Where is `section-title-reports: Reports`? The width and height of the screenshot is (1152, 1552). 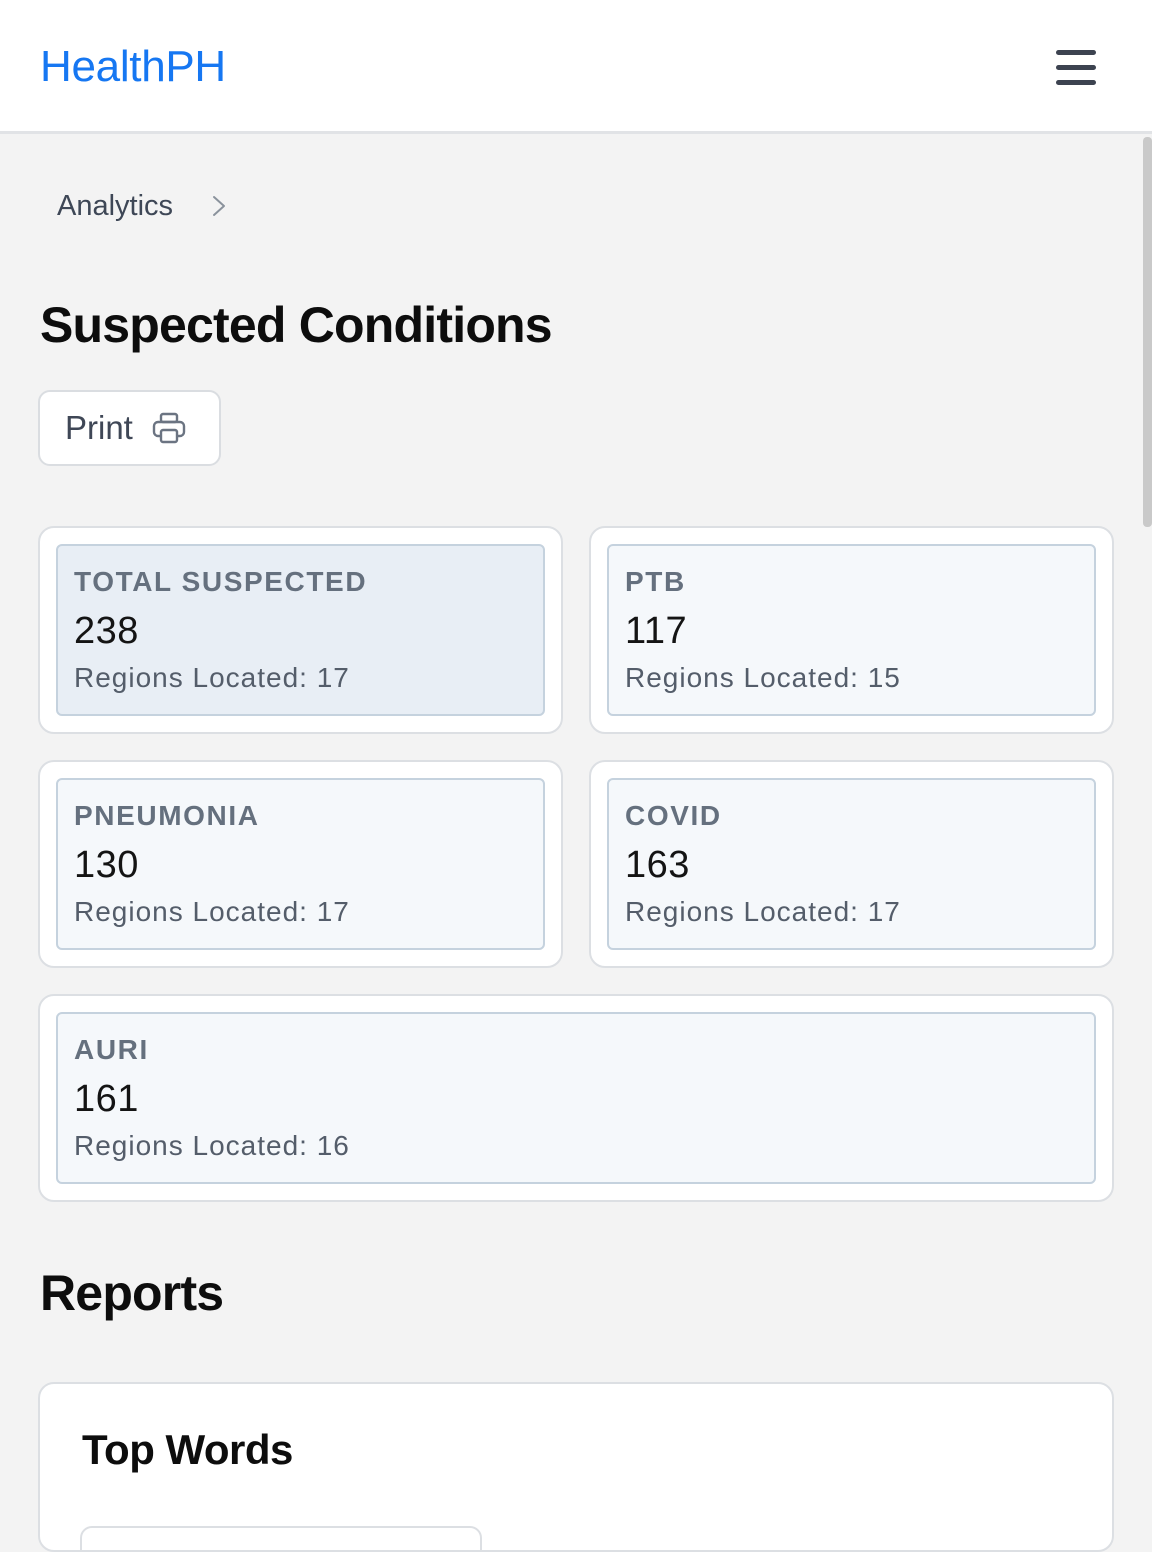 section-title-reports: Reports is located at coordinates (132, 1293).